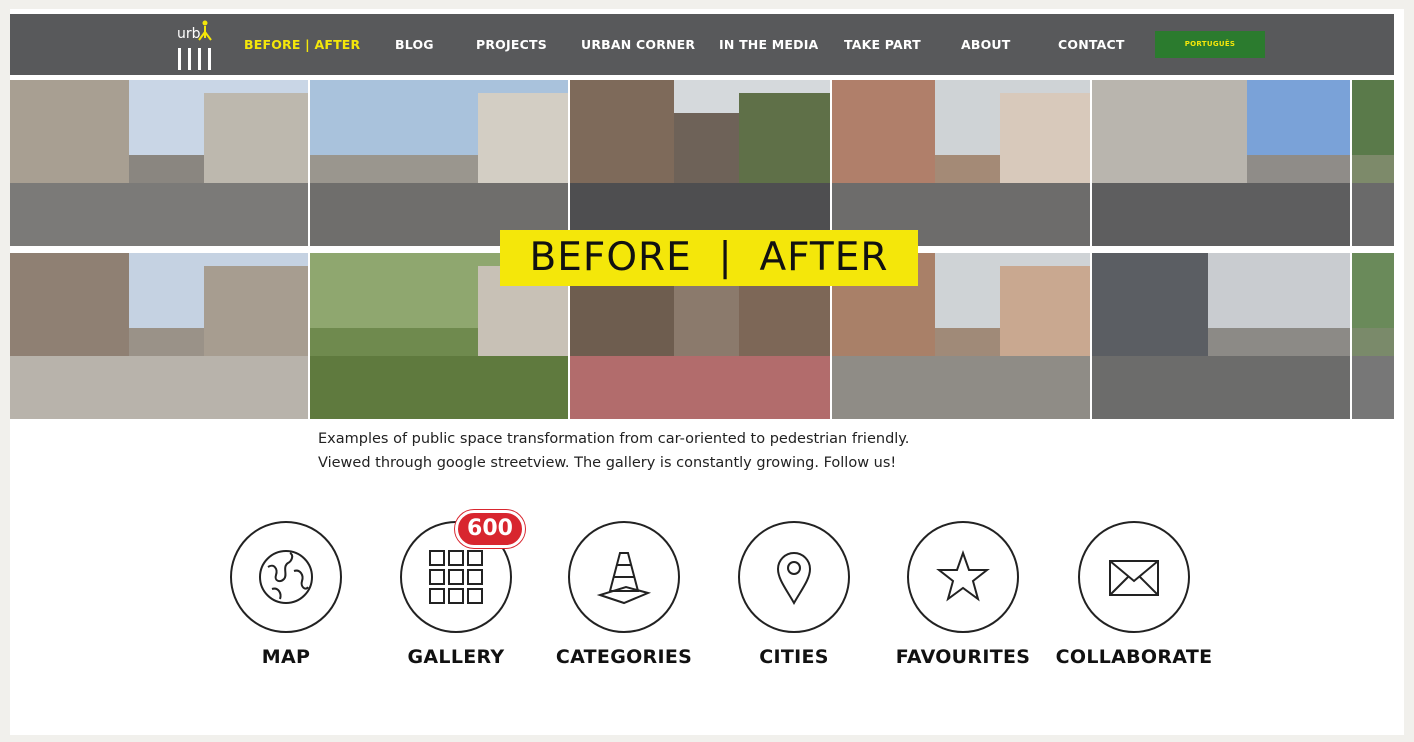 This screenshot has height=742, width=1414. Describe the element at coordinates (490, 529) in the screenshot. I see `gallery-count-badge: 600` at that location.